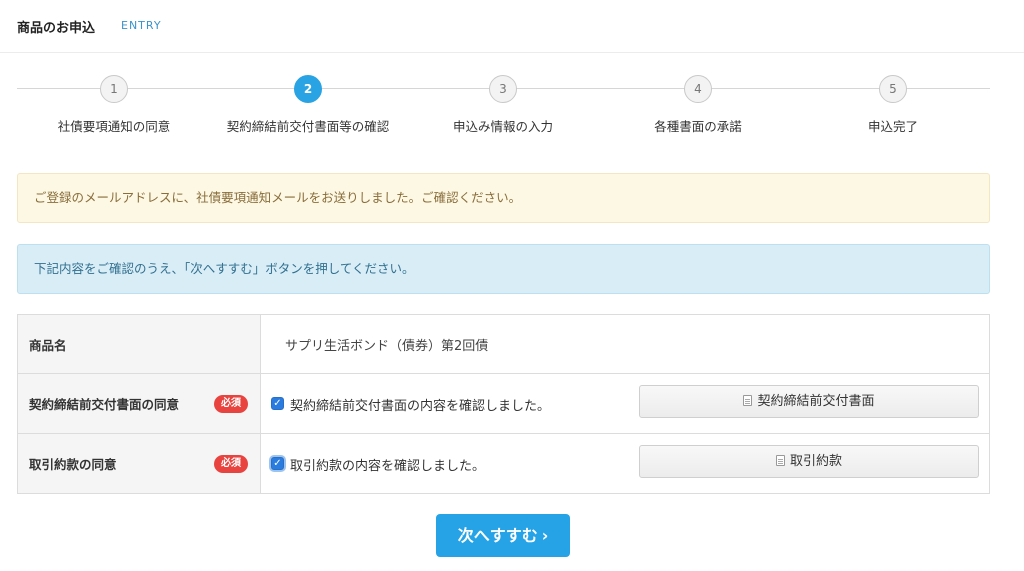 This screenshot has height=571, width=1024. I want to click on terms-label: 取引約款の同意, so click(73, 464).